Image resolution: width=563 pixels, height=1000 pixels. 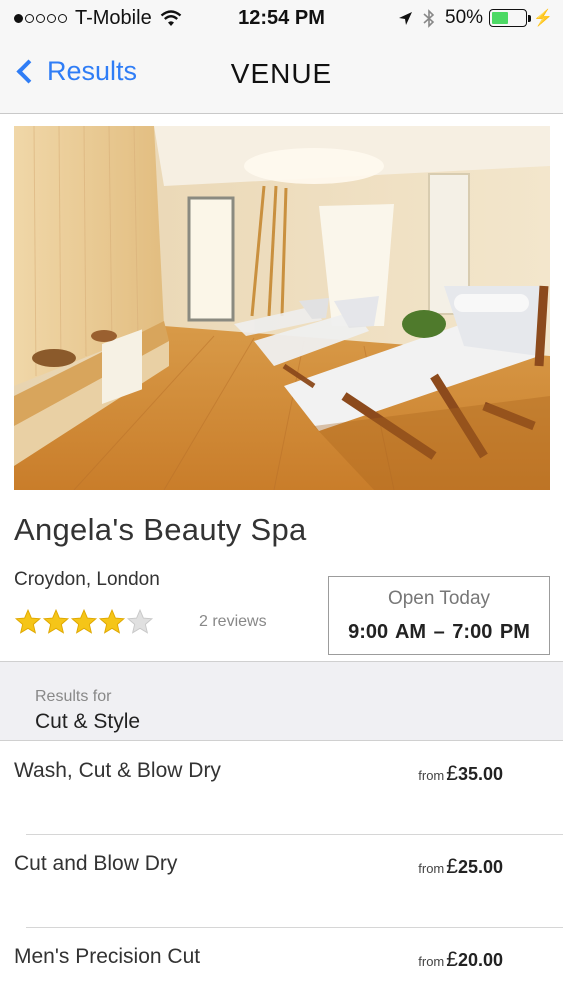 I want to click on service-name: Wash, Cut & Blow Dry, so click(x=117, y=770).